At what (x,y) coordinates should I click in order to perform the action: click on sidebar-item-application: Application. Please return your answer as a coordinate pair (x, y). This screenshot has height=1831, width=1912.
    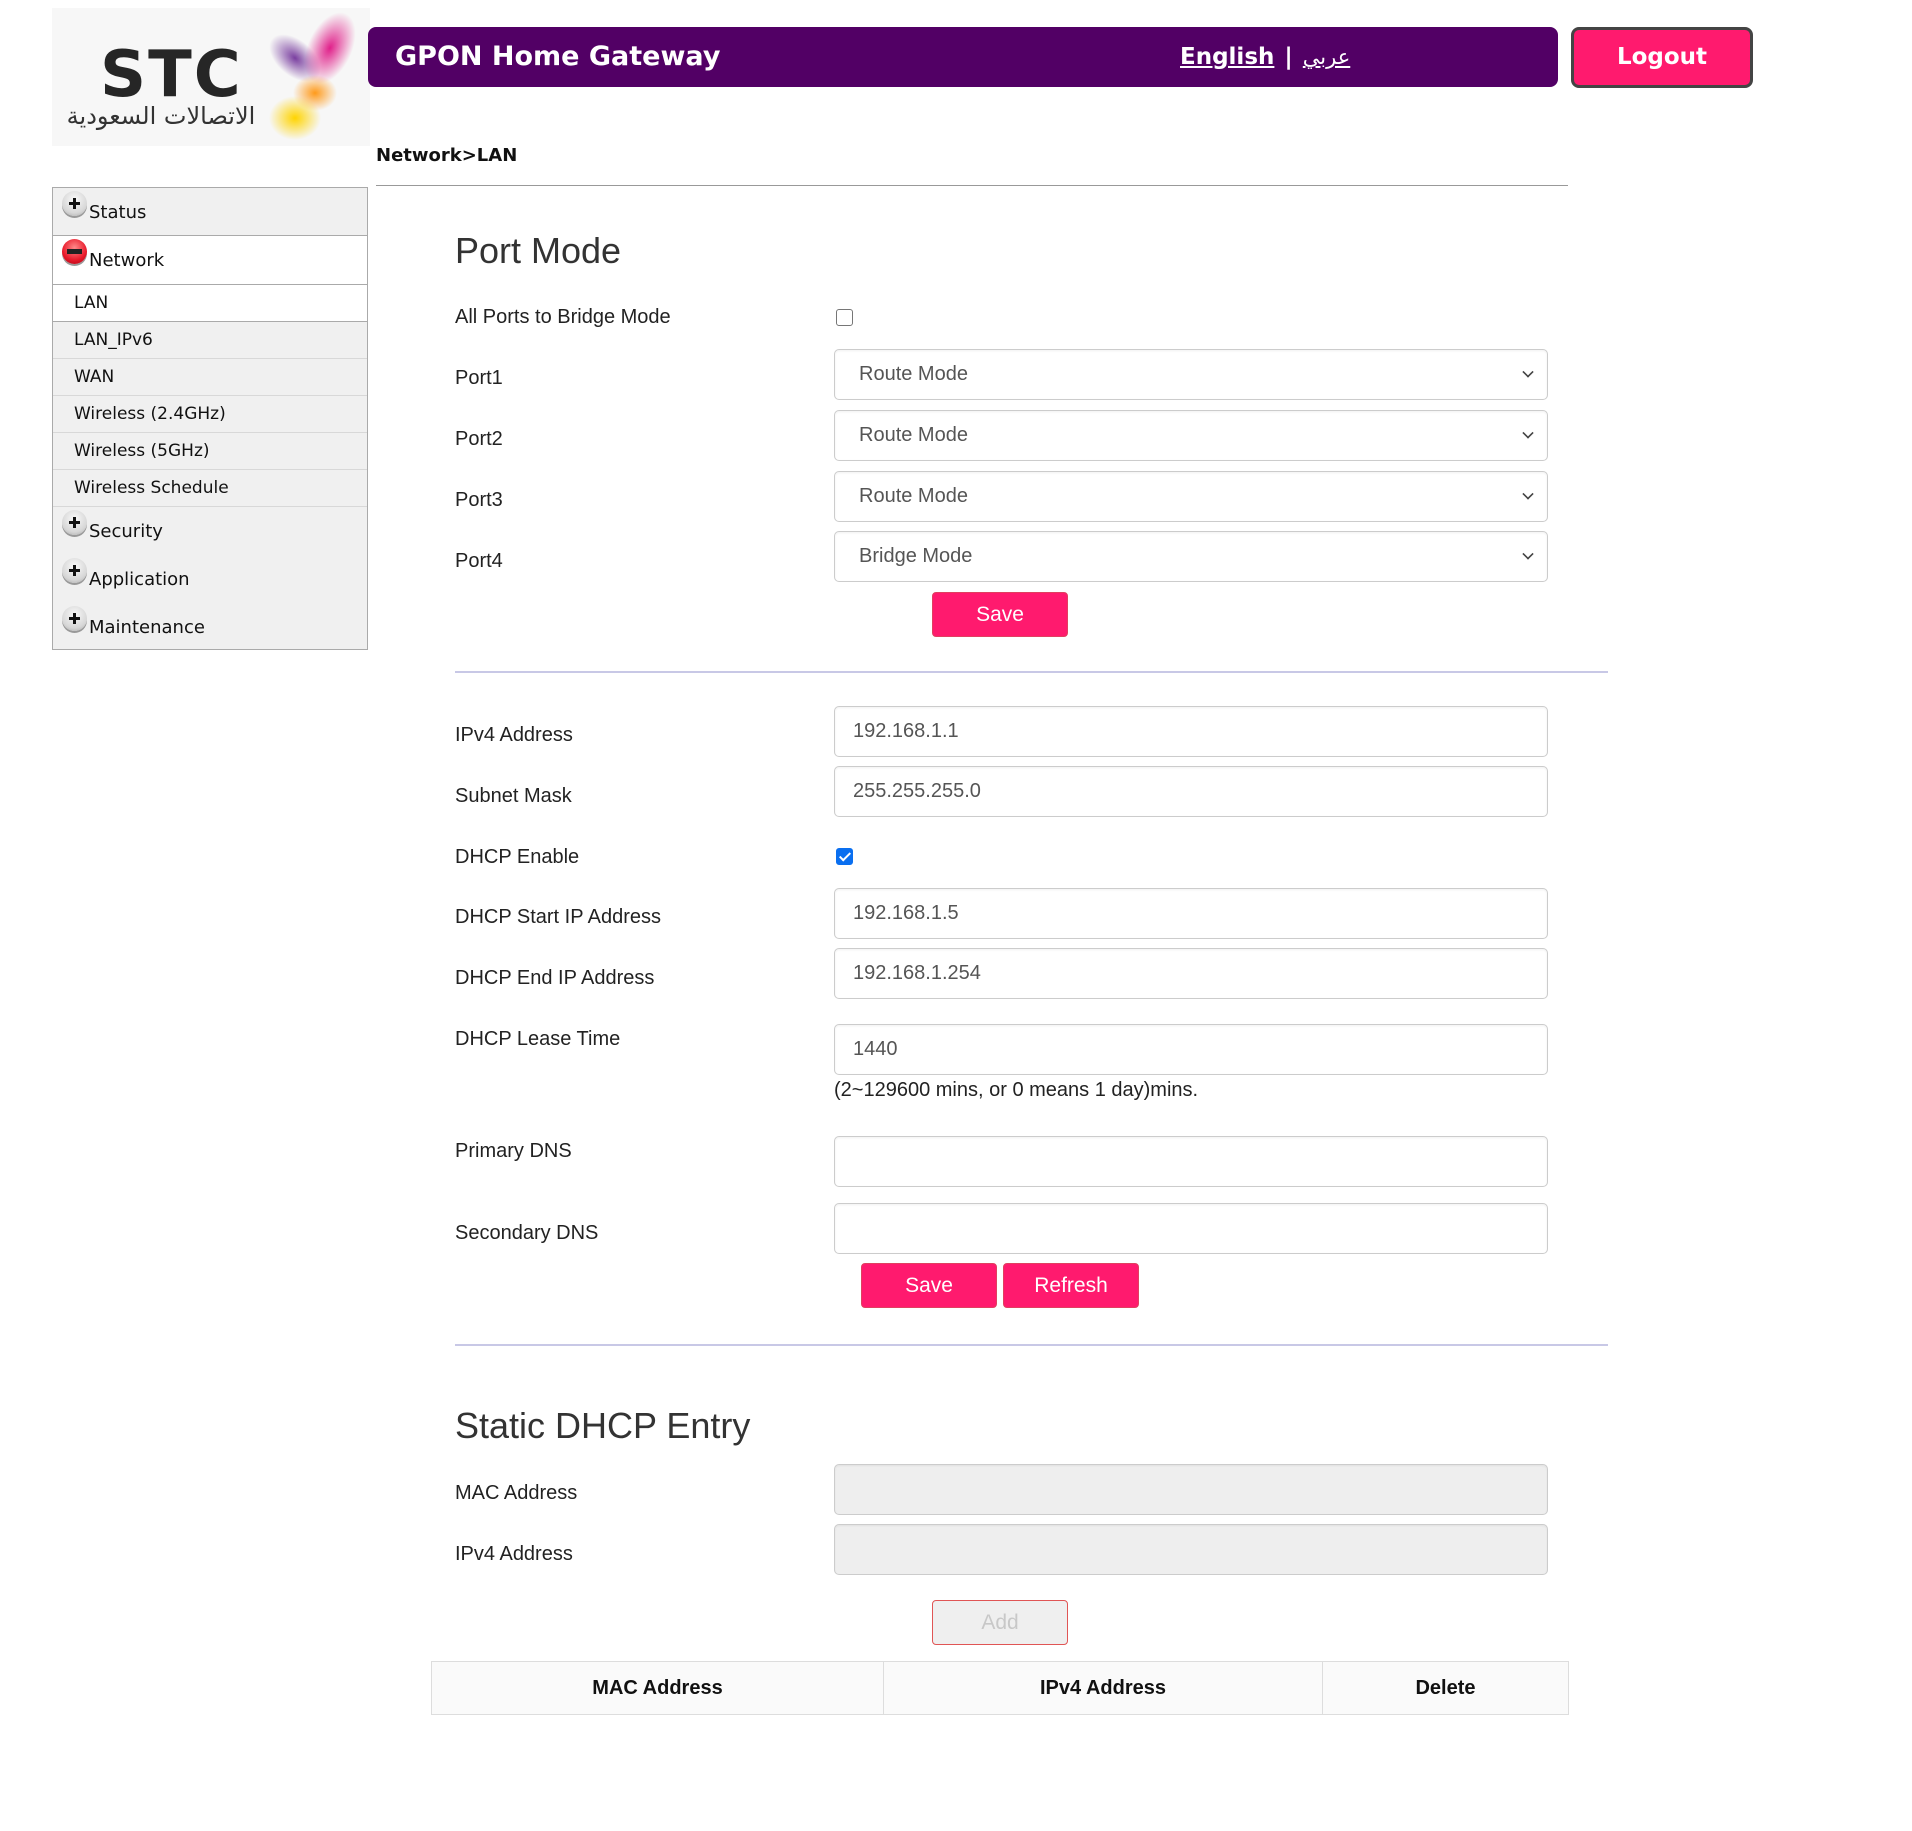
    Looking at the image, I should click on (210, 579).